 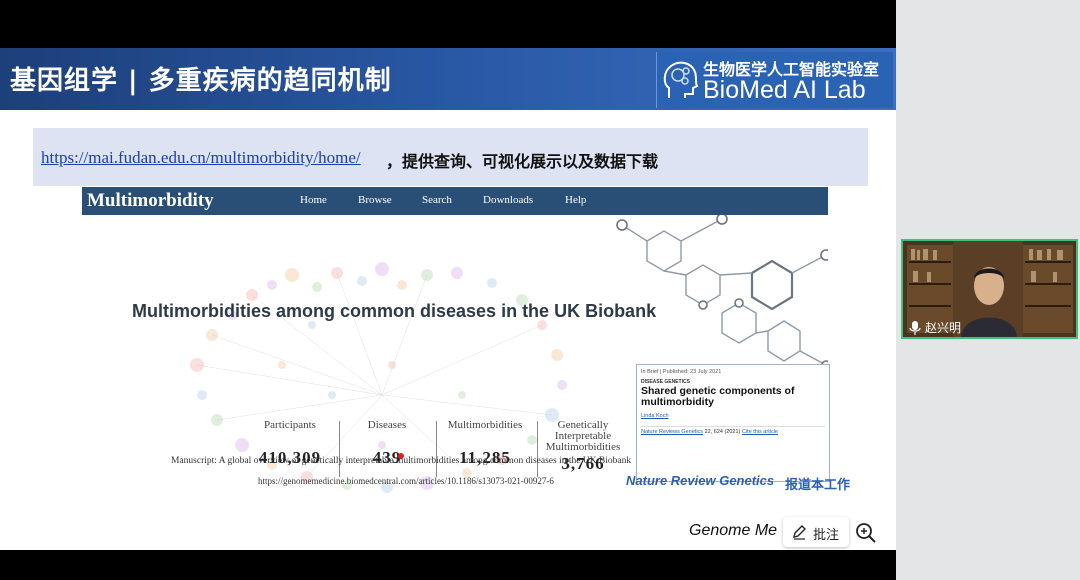 I want to click on cite-link: Cite this article, so click(x=759, y=432).